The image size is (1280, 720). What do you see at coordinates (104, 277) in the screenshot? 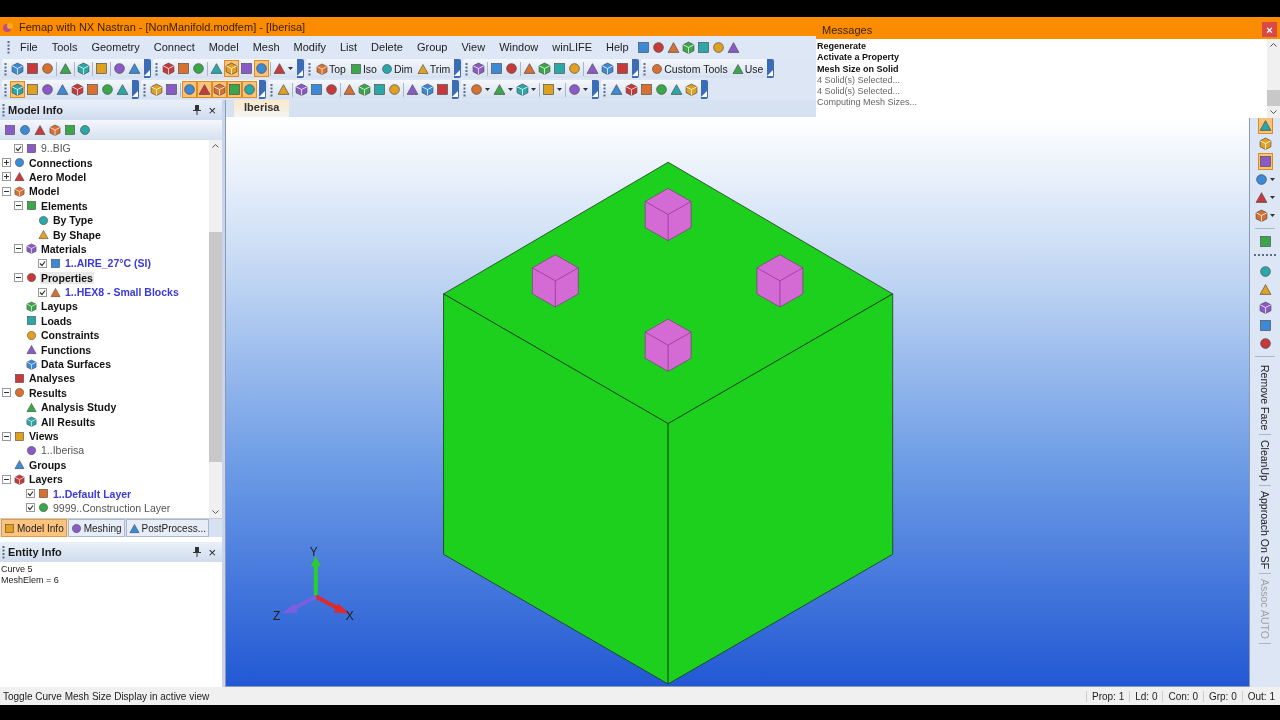
I see `tree-item: Properties` at bounding box center [104, 277].